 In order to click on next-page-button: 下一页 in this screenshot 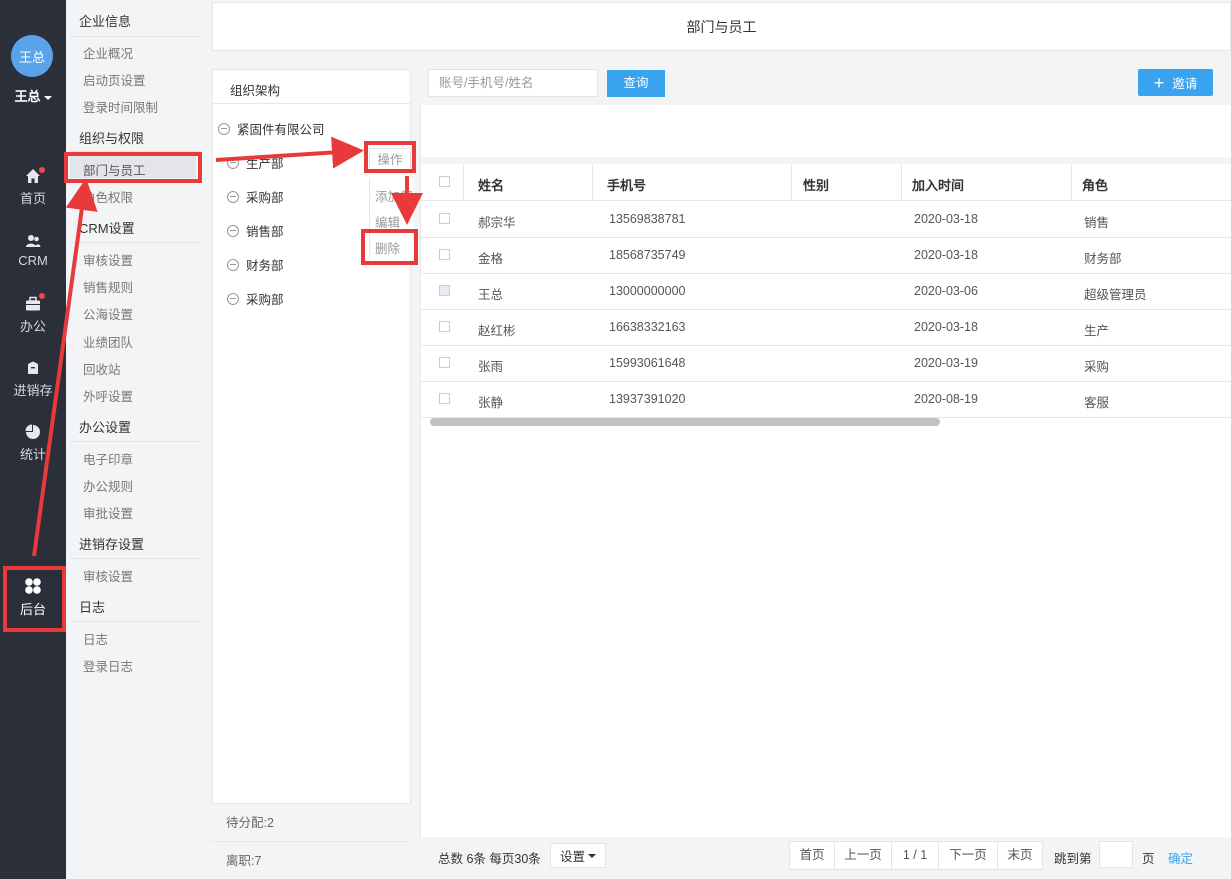, I will do `click(968, 855)`.